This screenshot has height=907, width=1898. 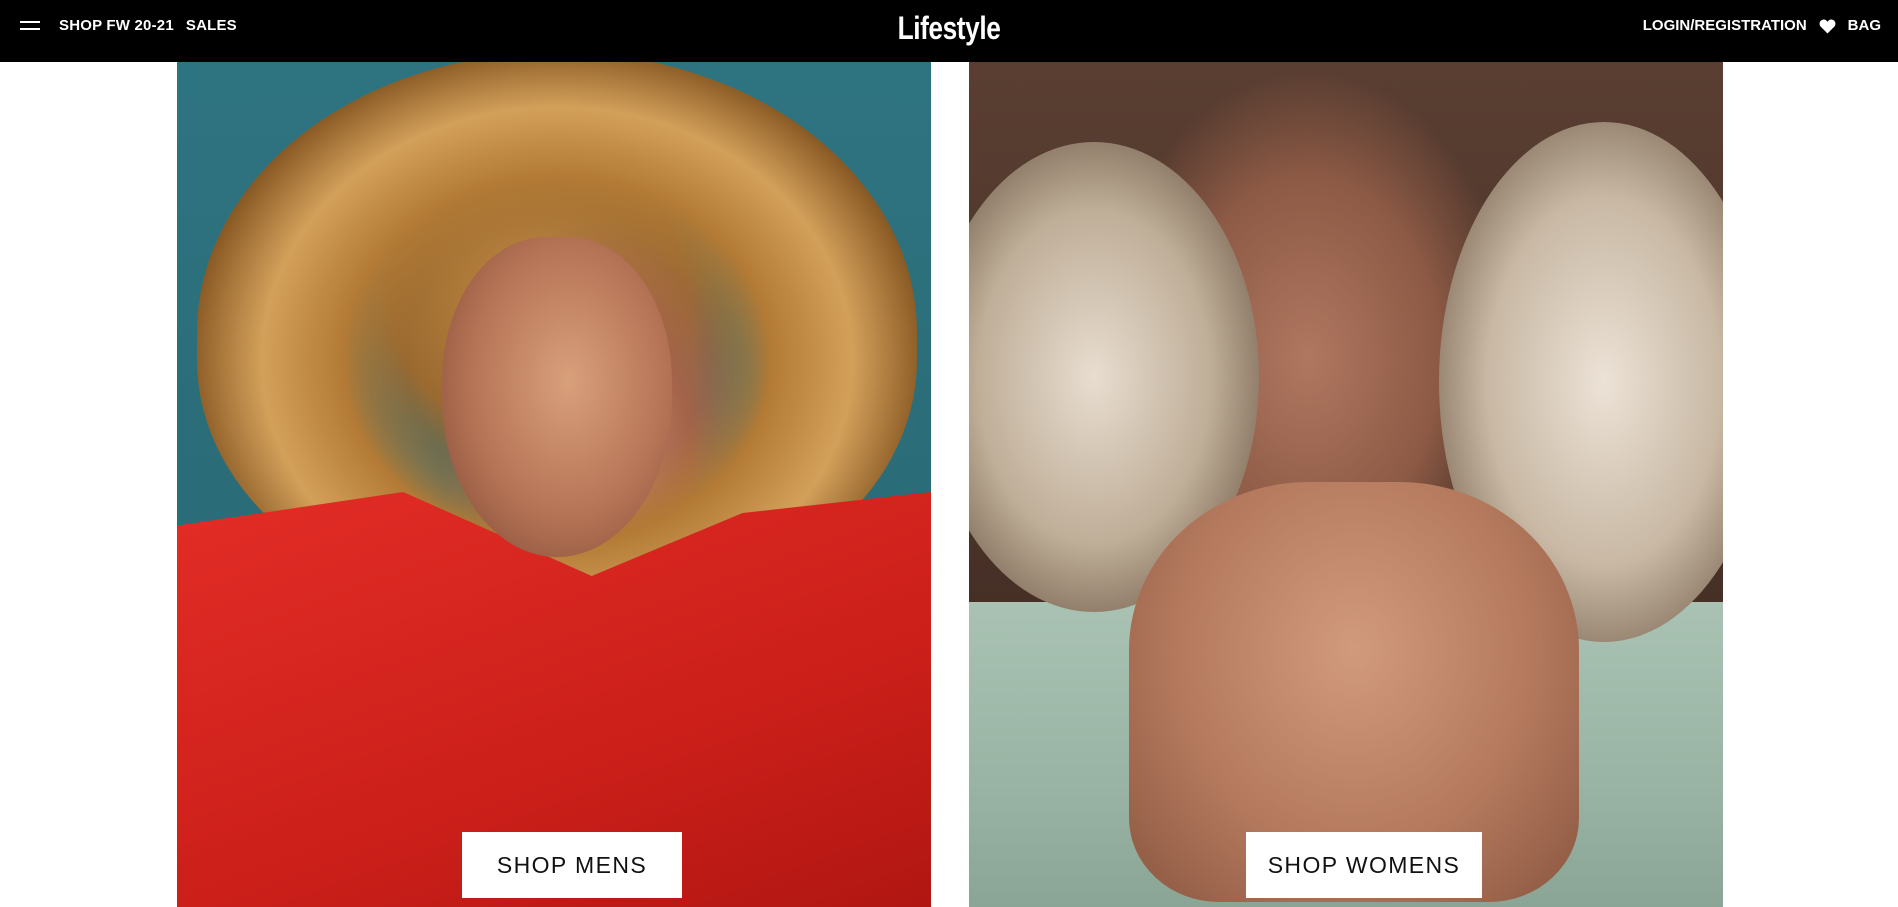 What do you see at coordinates (1725, 25) in the screenshot?
I see `login-registration-link: LOGIN/REGISTRATION` at bounding box center [1725, 25].